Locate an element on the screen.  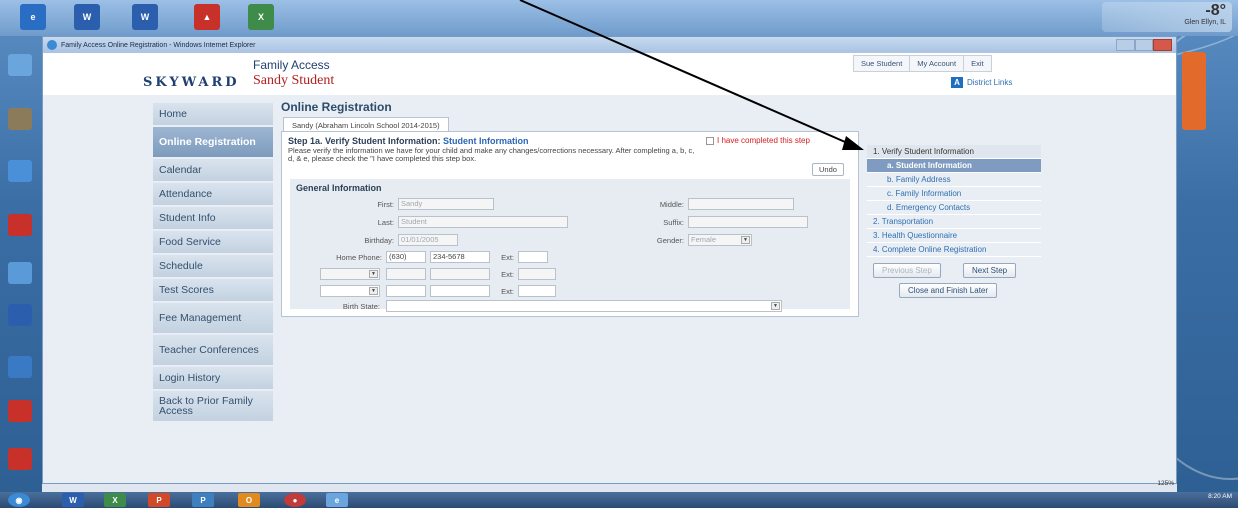
birth-state-select: ▼ is located at coordinates (584, 306).